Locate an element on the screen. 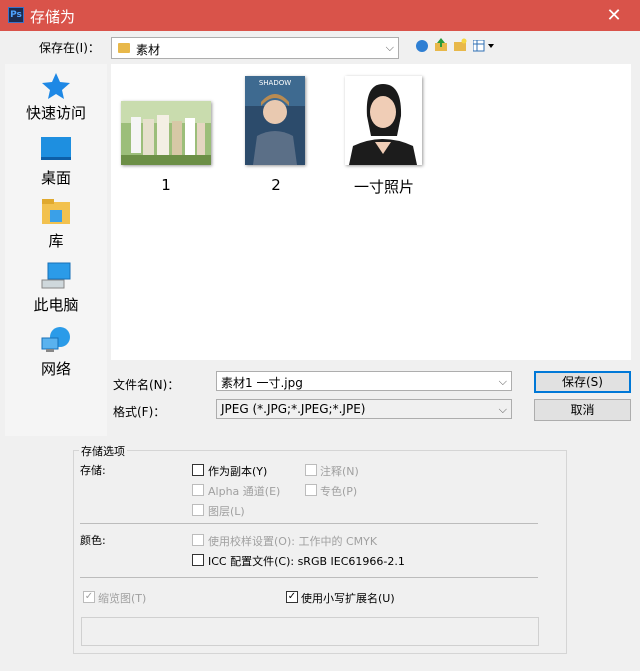 Image resolution: width=640 pixels, height=671 pixels. place-this-pc: 此电脑 is located at coordinates (56, 288).